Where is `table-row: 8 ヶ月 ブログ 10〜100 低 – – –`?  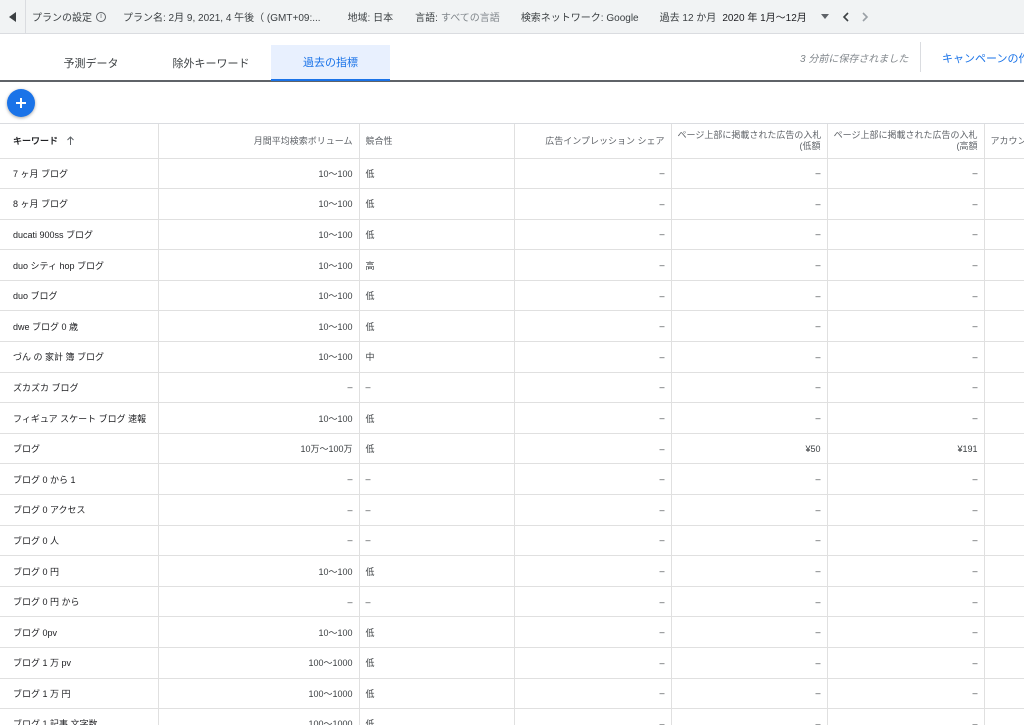
table-row: 8 ヶ月 ブログ 10〜100 低 – – – is located at coordinates (512, 204).